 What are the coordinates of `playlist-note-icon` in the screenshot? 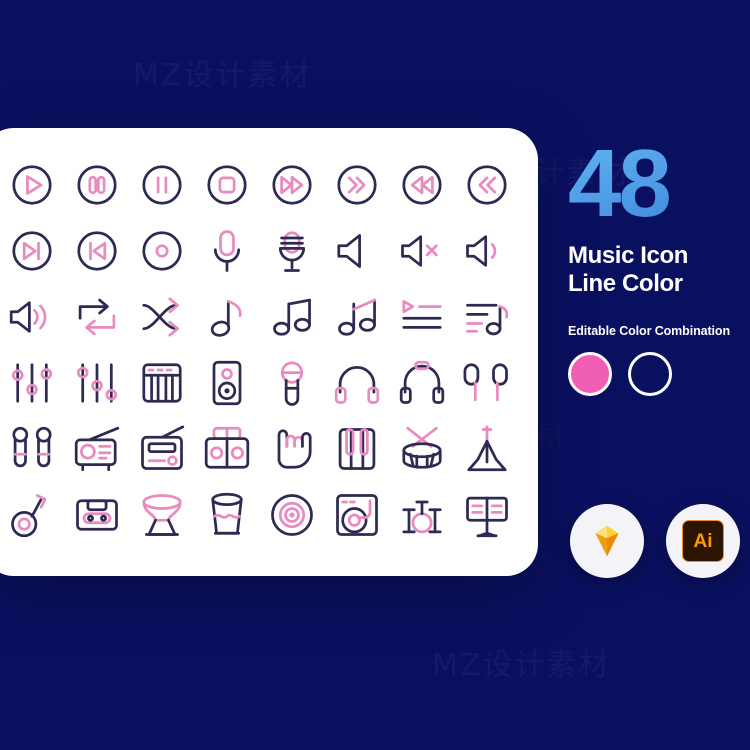 It's located at (487, 317).